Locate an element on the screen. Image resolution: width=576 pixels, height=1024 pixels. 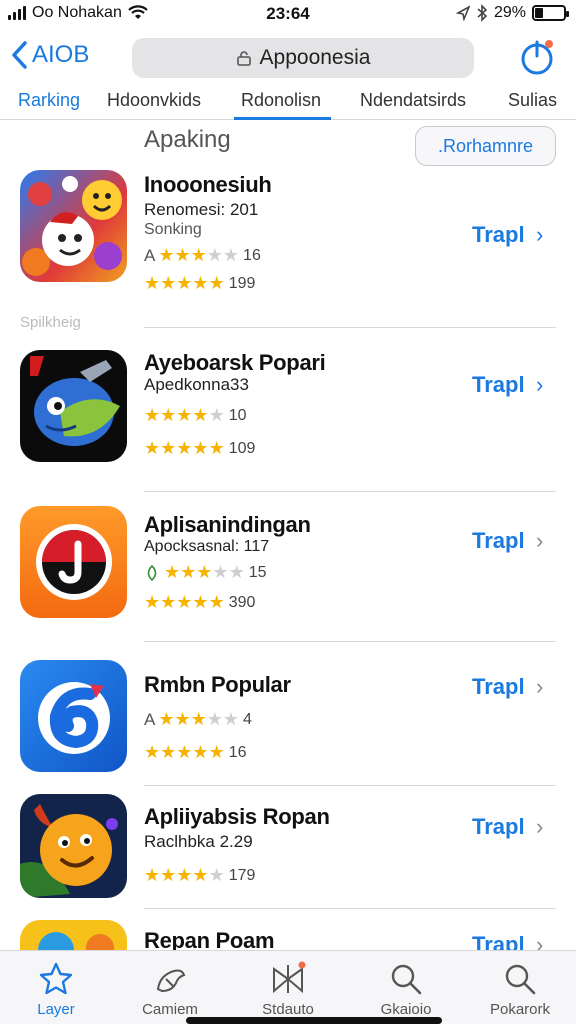
rating-primary: A ★★★★★ 16 is located at coordinates (202, 256).